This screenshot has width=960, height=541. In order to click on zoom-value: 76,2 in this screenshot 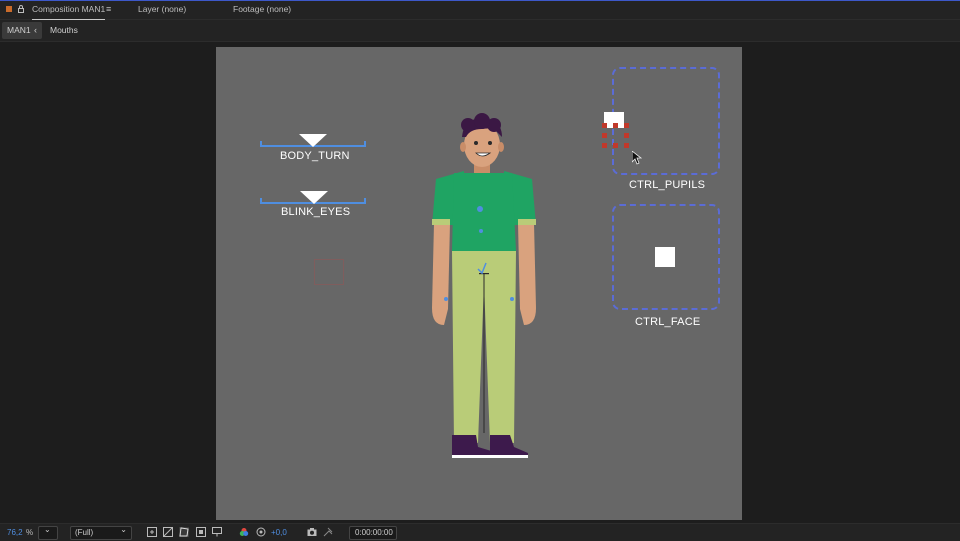, I will do `click(15, 532)`.